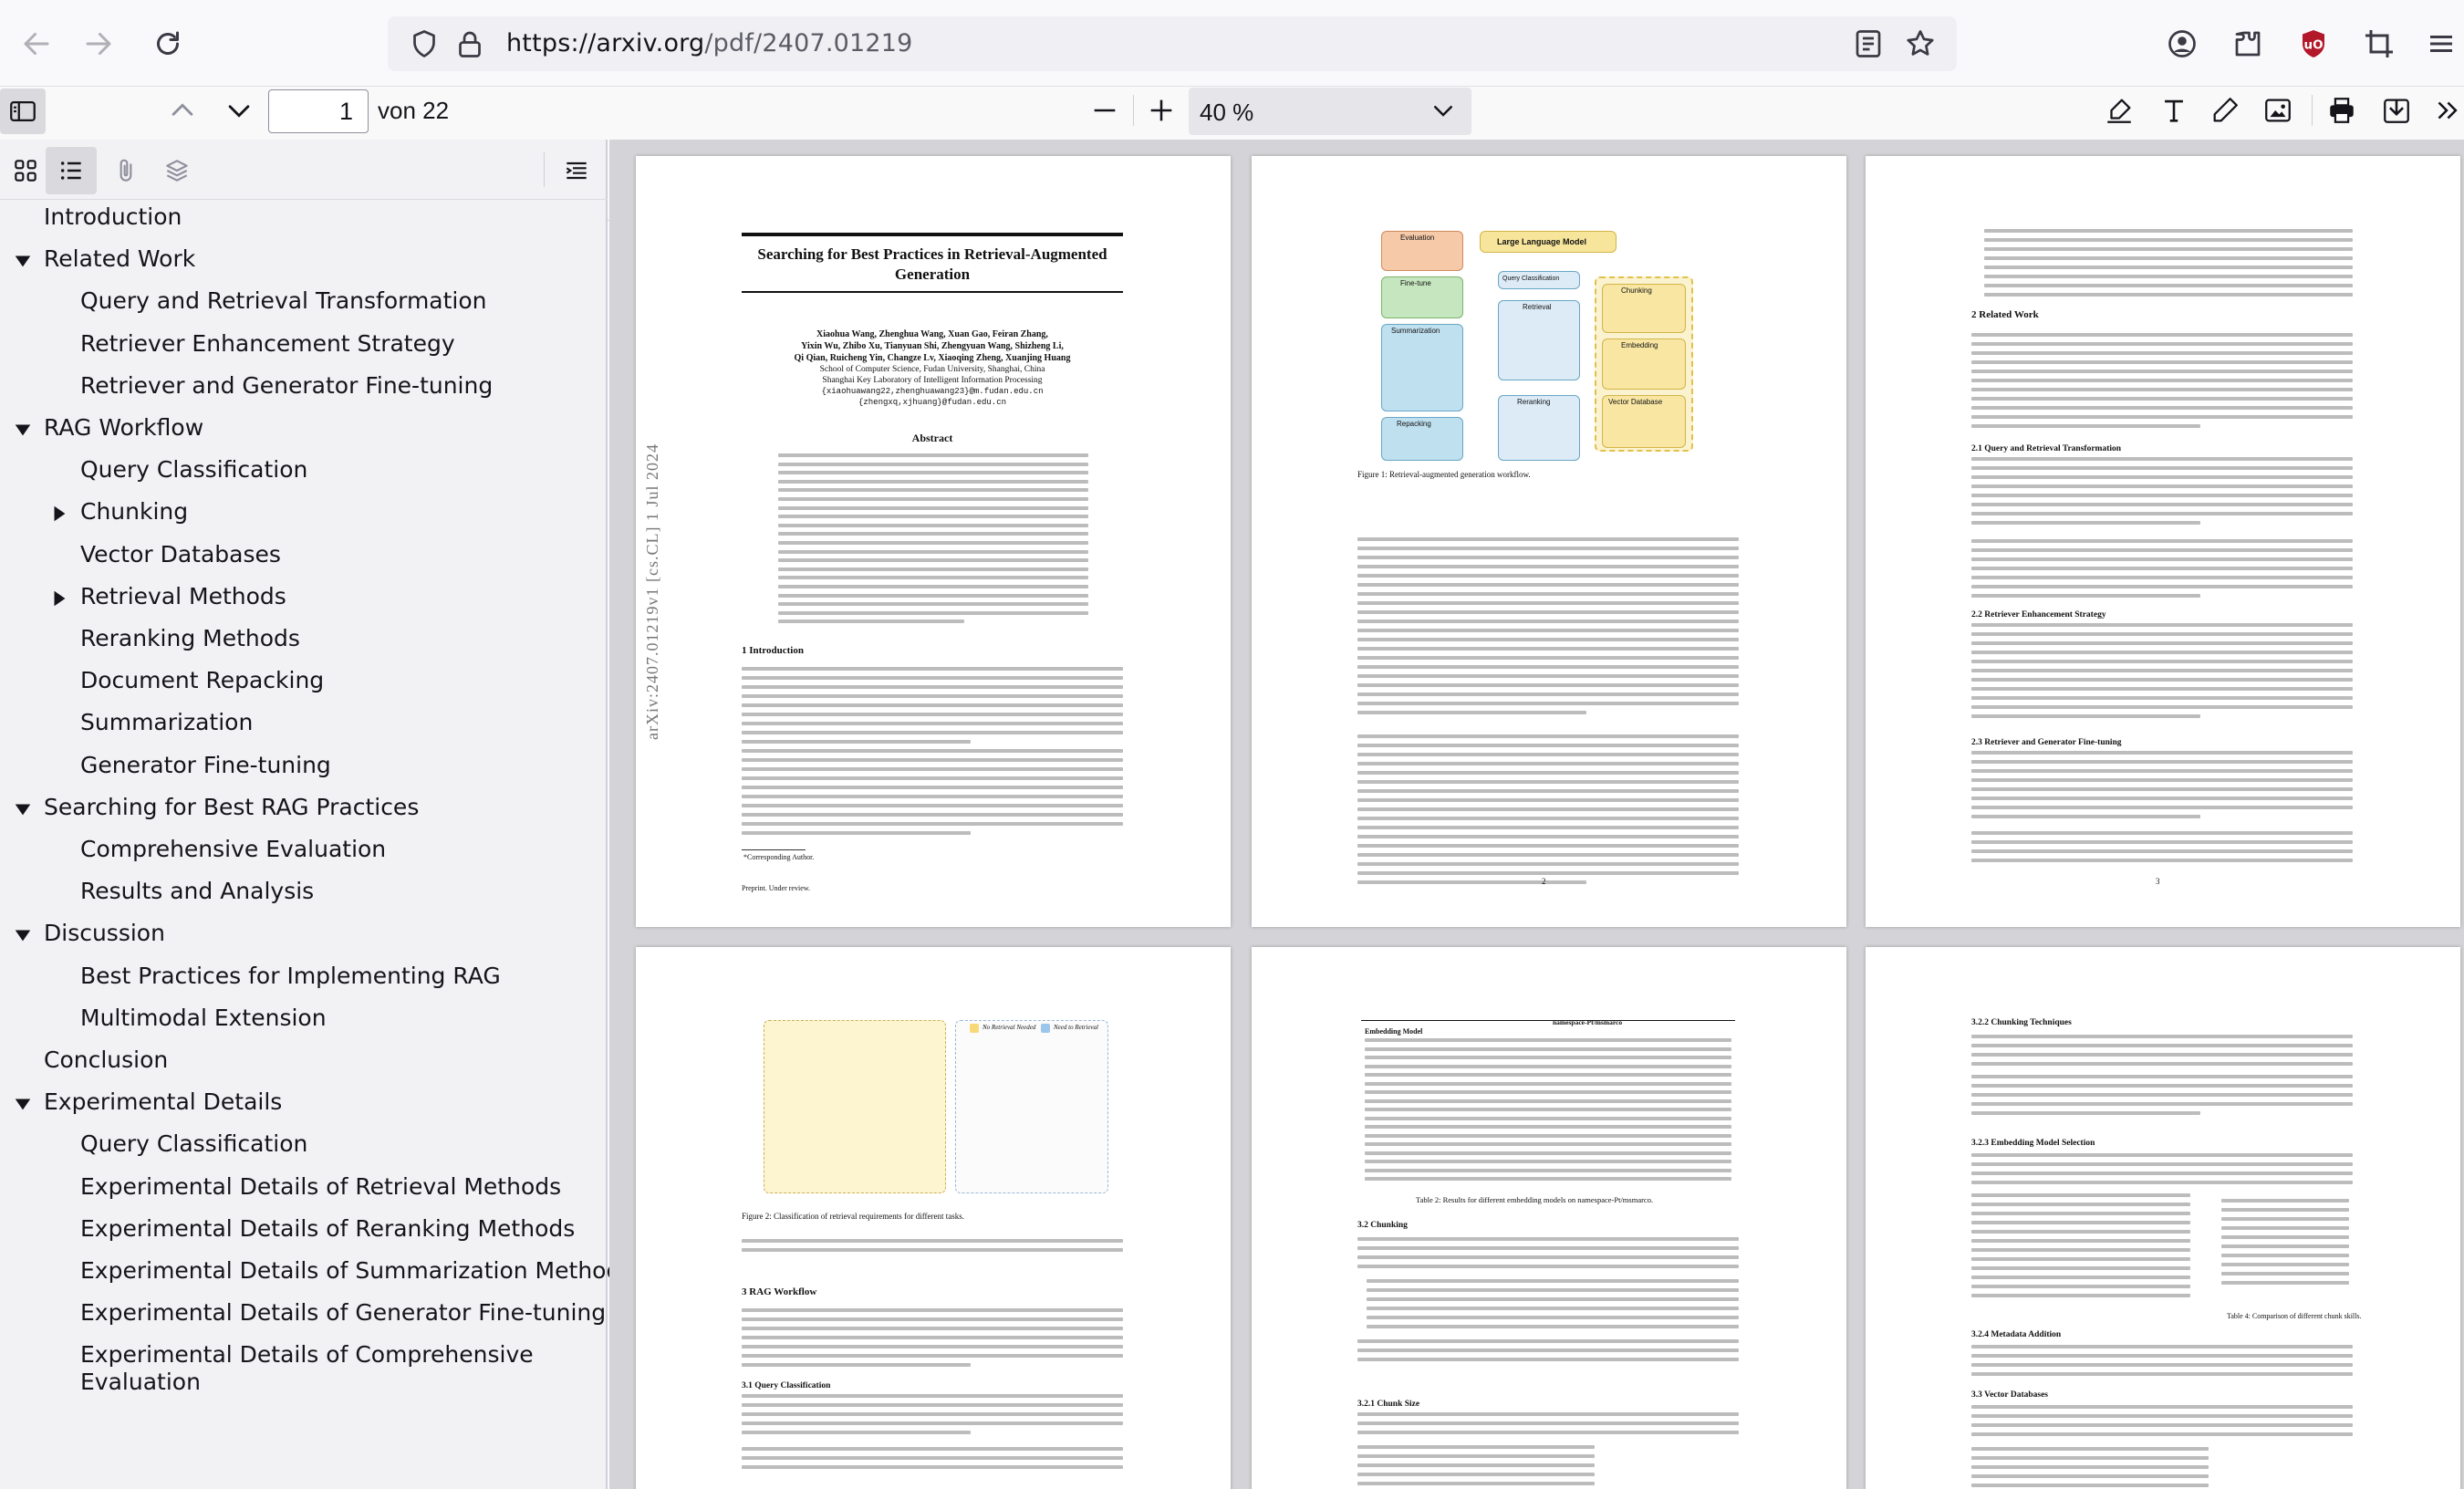  Describe the element at coordinates (163, 1101) in the screenshot. I see `outline-item: Experimental Details` at that location.